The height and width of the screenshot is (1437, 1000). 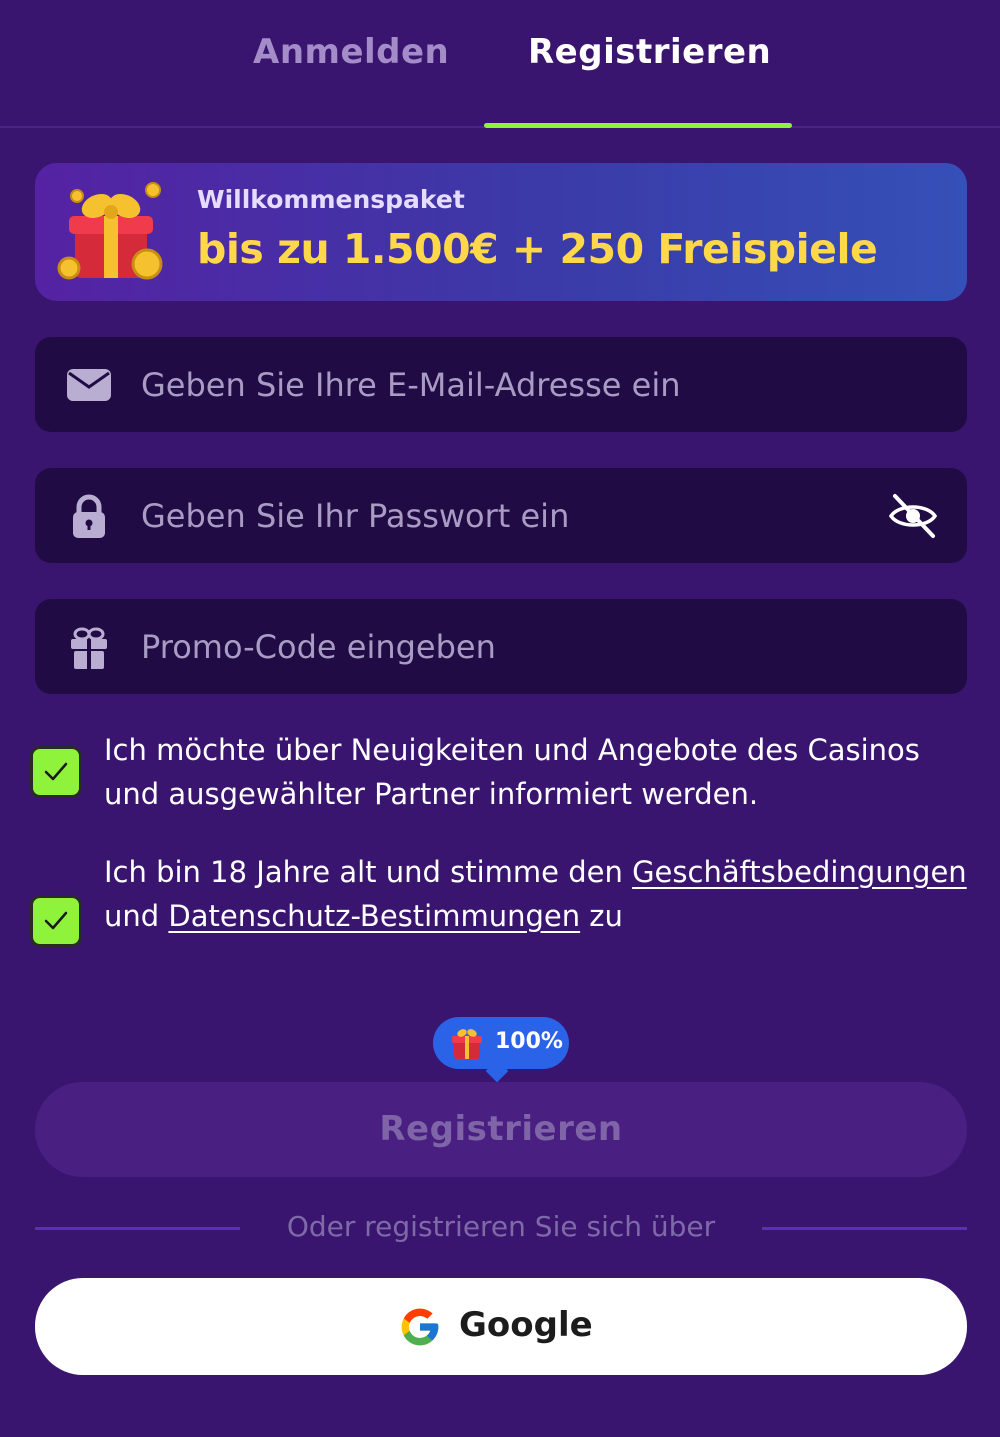 I want to click on tab-login: Anmelden, so click(x=351, y=57).